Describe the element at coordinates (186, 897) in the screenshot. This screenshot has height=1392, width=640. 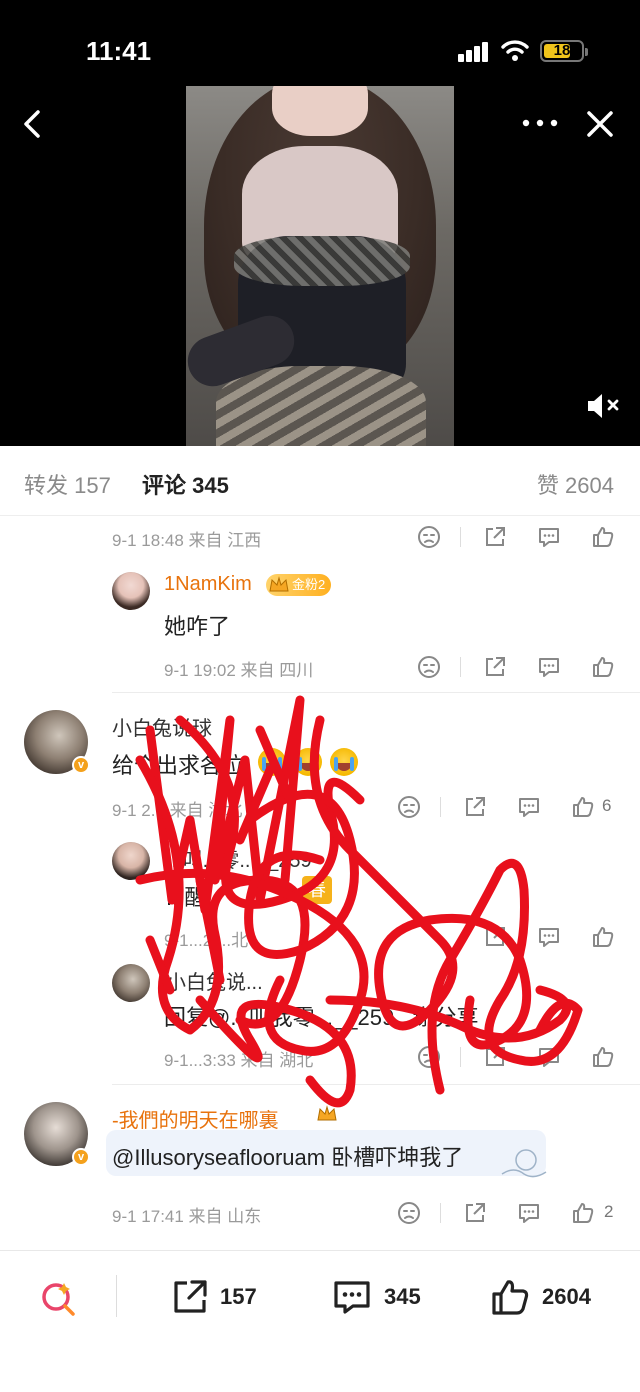
I see `comment-text: ...醒` at that location.